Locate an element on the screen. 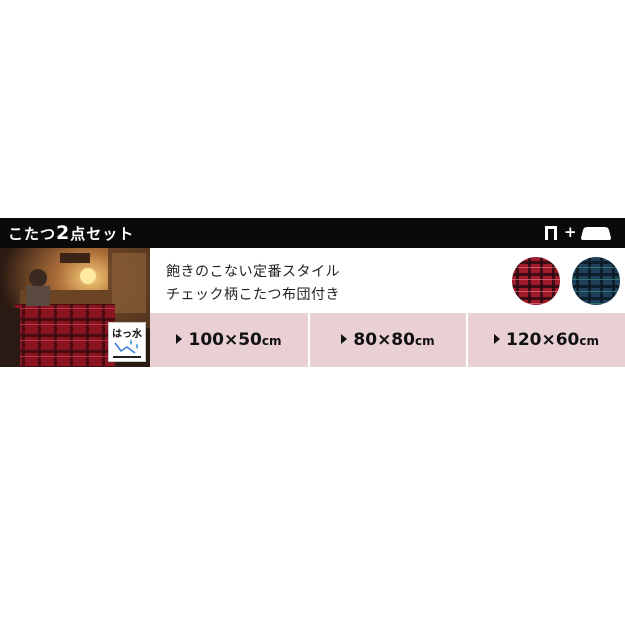 This screenshot has height=625, width=625. title-prefix: こたつ is located at coordinates (32, 234).